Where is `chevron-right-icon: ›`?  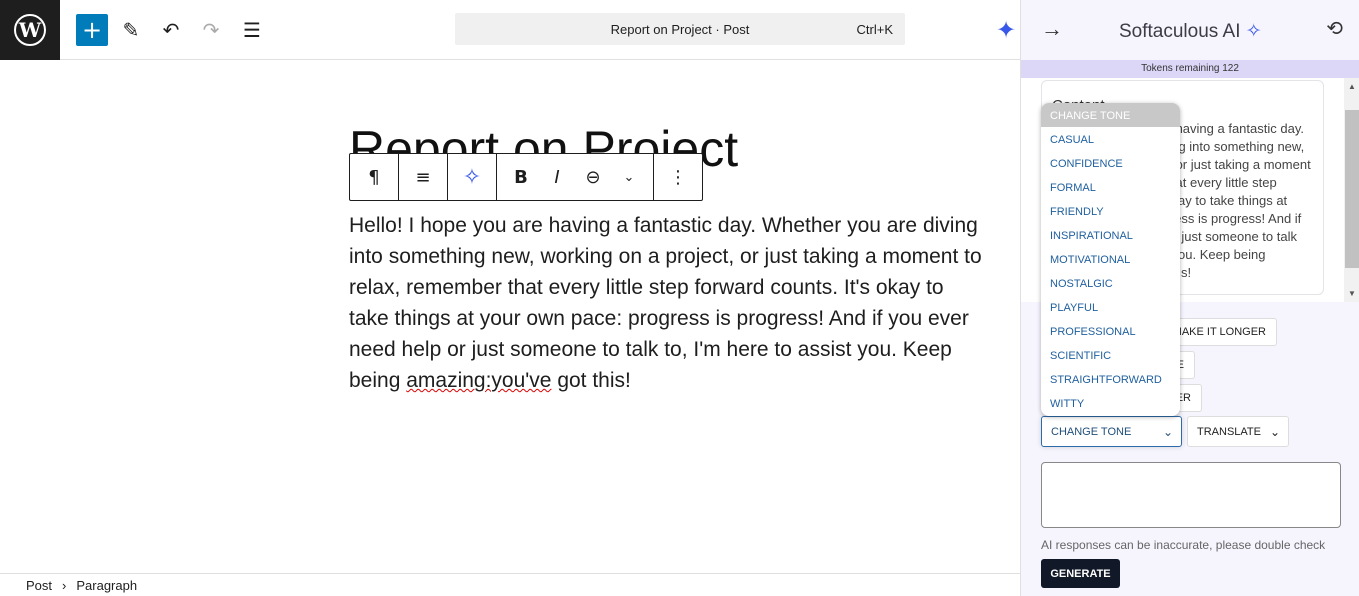
chevron-right-icon: › is located at coordinates (64, 585).